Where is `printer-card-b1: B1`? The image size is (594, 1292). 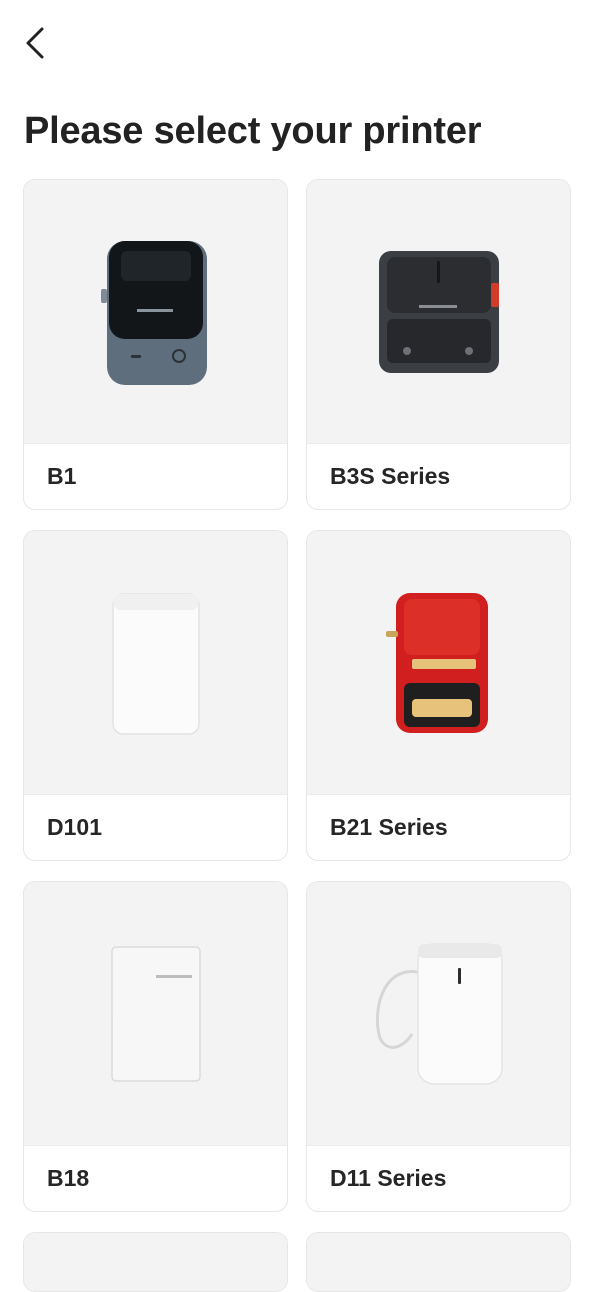 printer-card-b1: B1 is located at coordinates (155, 344).